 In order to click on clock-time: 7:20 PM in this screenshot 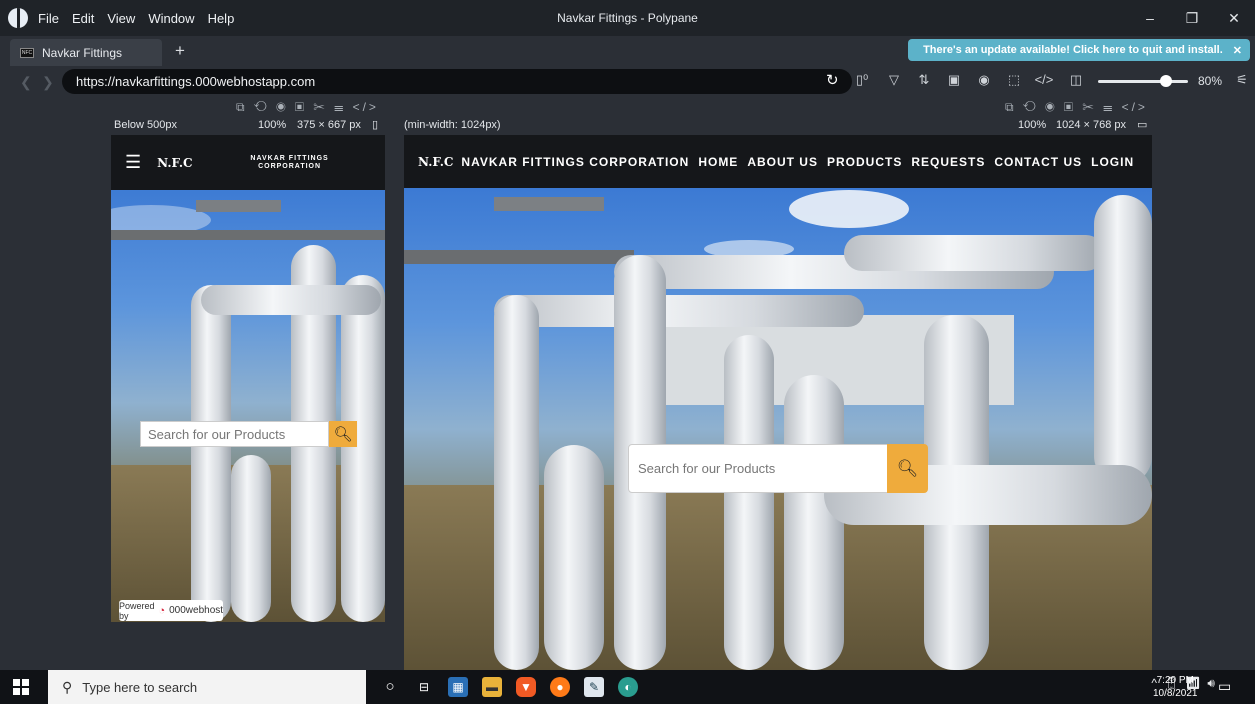, I will do `click(1175, 680)`.